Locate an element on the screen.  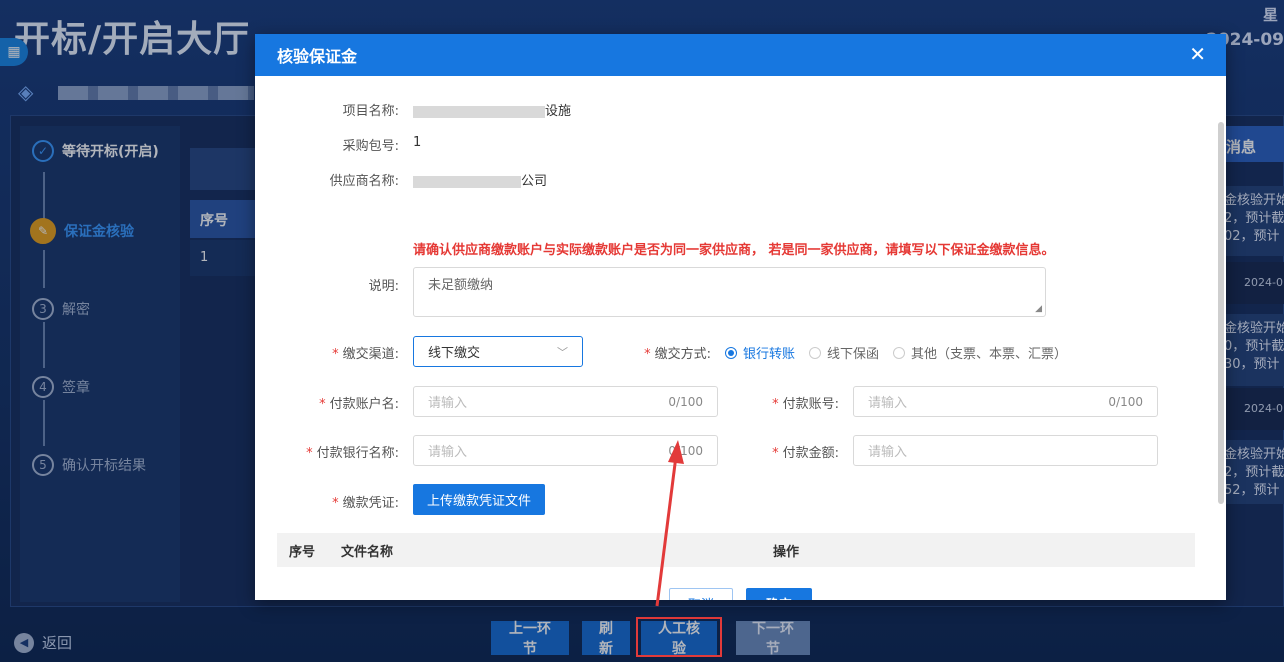
upload-voucher-button: 上传缴款凭证文件 is located at coordinates (479, 499).